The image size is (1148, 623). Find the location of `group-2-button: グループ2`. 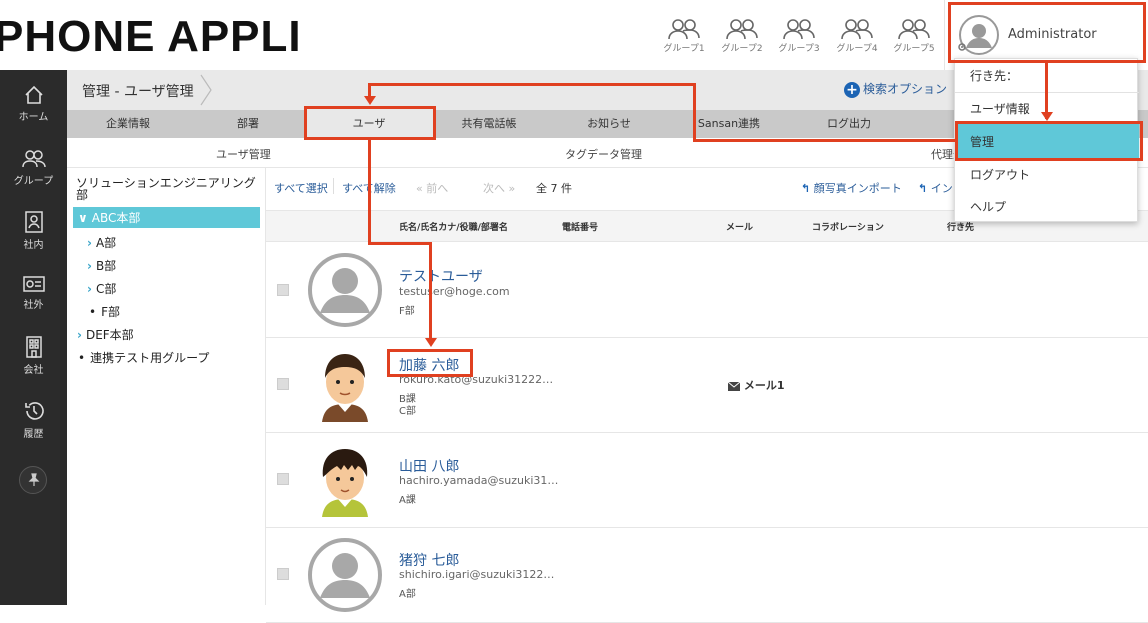

group-2-button: グループ2 is located at coordinates (742, 36).